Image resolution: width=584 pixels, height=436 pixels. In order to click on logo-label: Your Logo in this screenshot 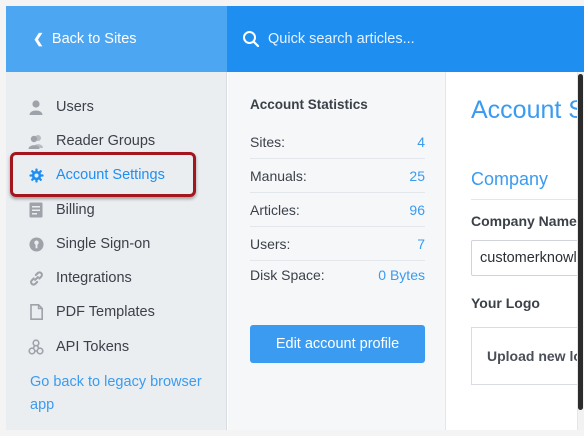, I will do `click(505, 303)`.